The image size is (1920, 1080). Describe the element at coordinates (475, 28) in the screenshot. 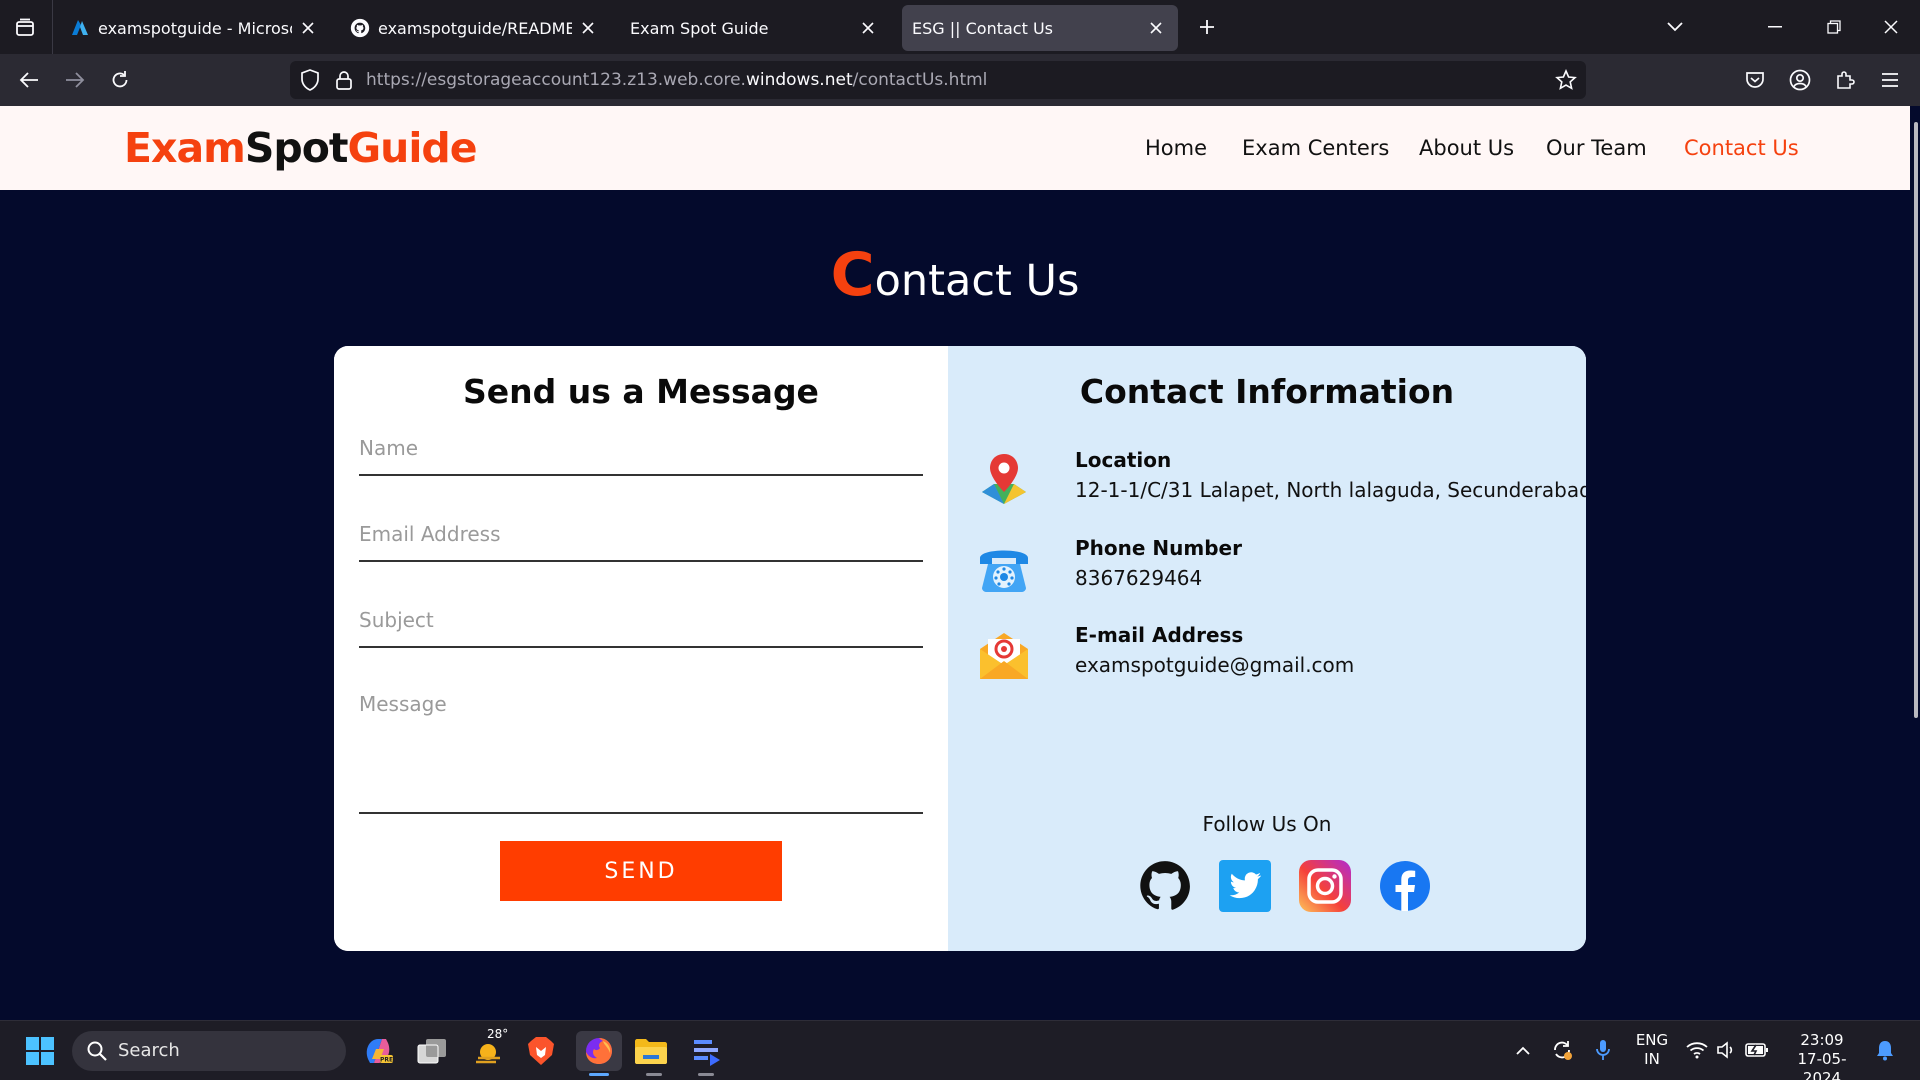

I see `tab-github: examspotguide/README.md at` at that location.